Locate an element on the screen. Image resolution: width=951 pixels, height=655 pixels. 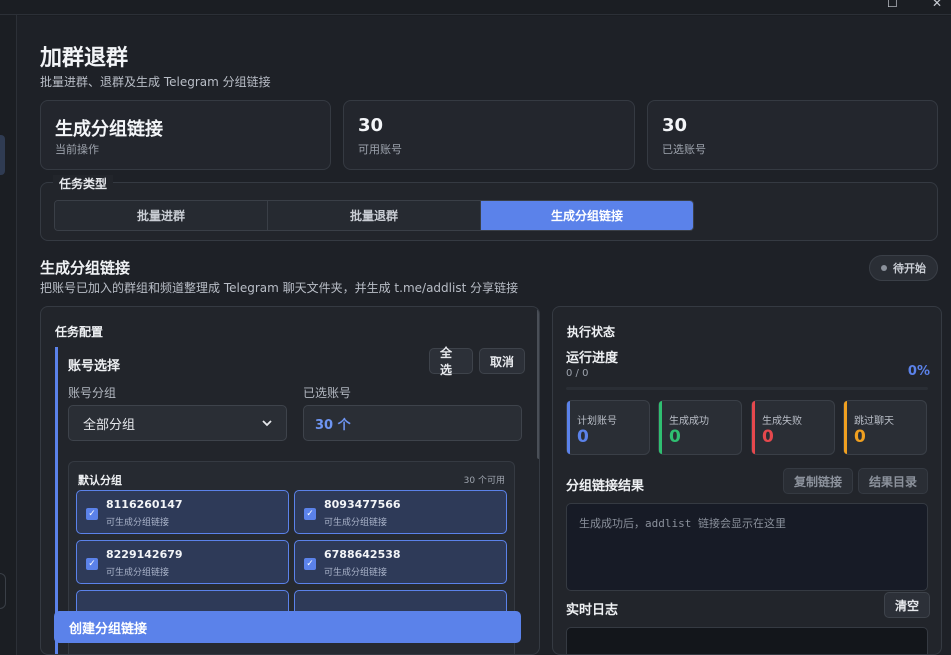
stat-label: 已选账号 is located at coordinates (684, 149).